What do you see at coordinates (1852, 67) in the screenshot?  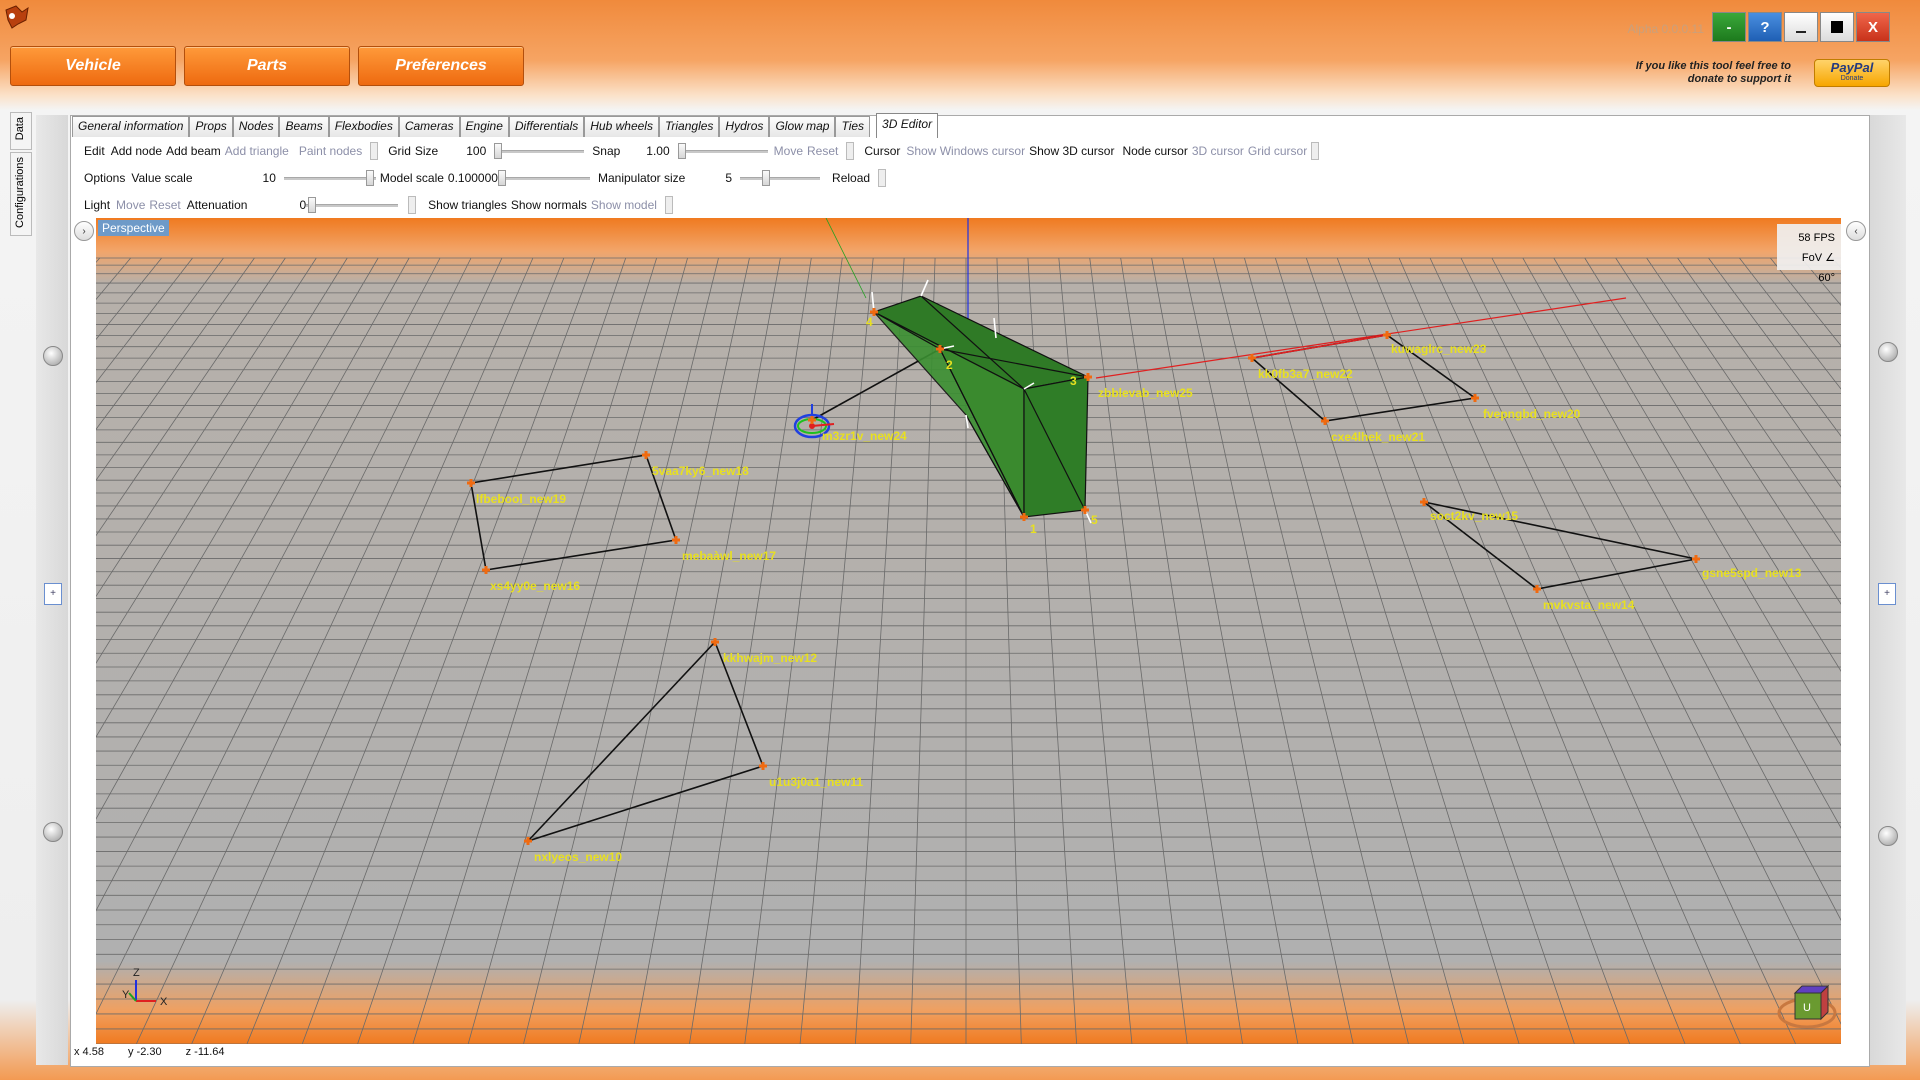 I see `paypal-label: PayPal` at bounding box center [1852, 67].